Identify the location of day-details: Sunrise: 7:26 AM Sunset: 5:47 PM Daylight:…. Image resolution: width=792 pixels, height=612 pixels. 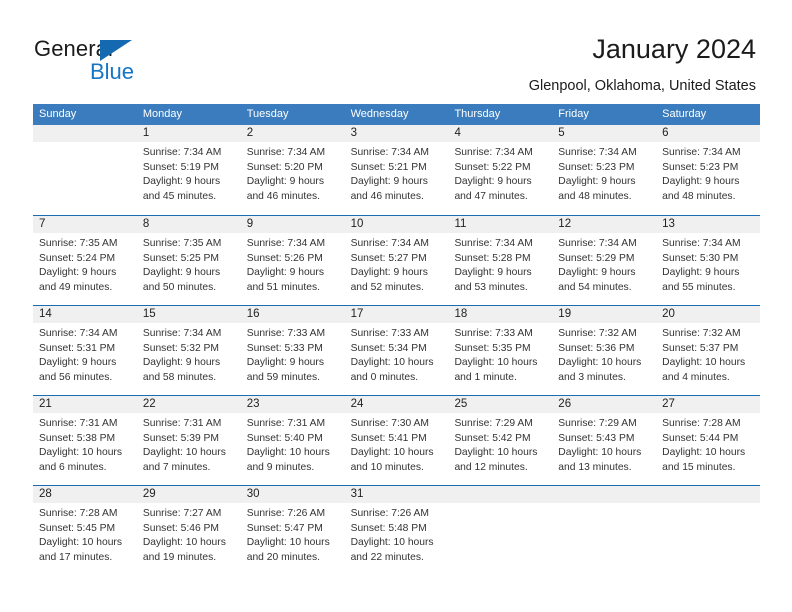
(293, 534).